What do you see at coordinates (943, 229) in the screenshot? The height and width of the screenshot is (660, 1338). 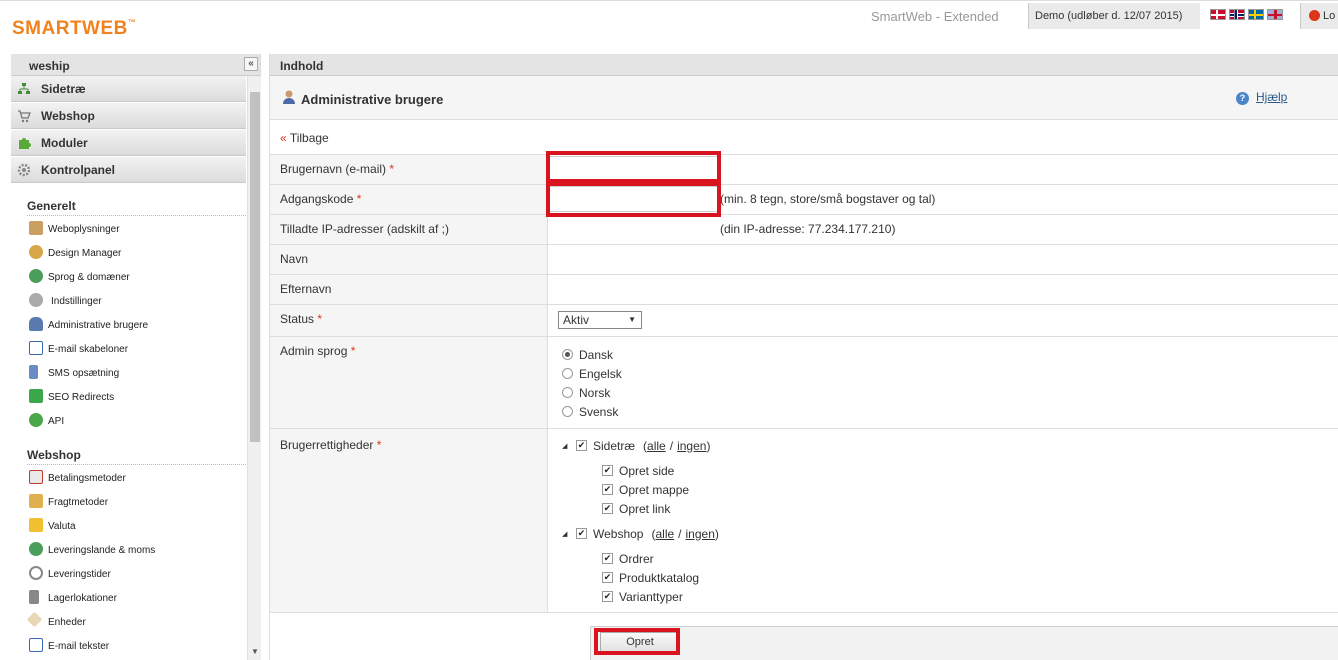 I see `ip-field: (din IP-adresse: 77.234.177.210)` at bounding box center [943, 229].